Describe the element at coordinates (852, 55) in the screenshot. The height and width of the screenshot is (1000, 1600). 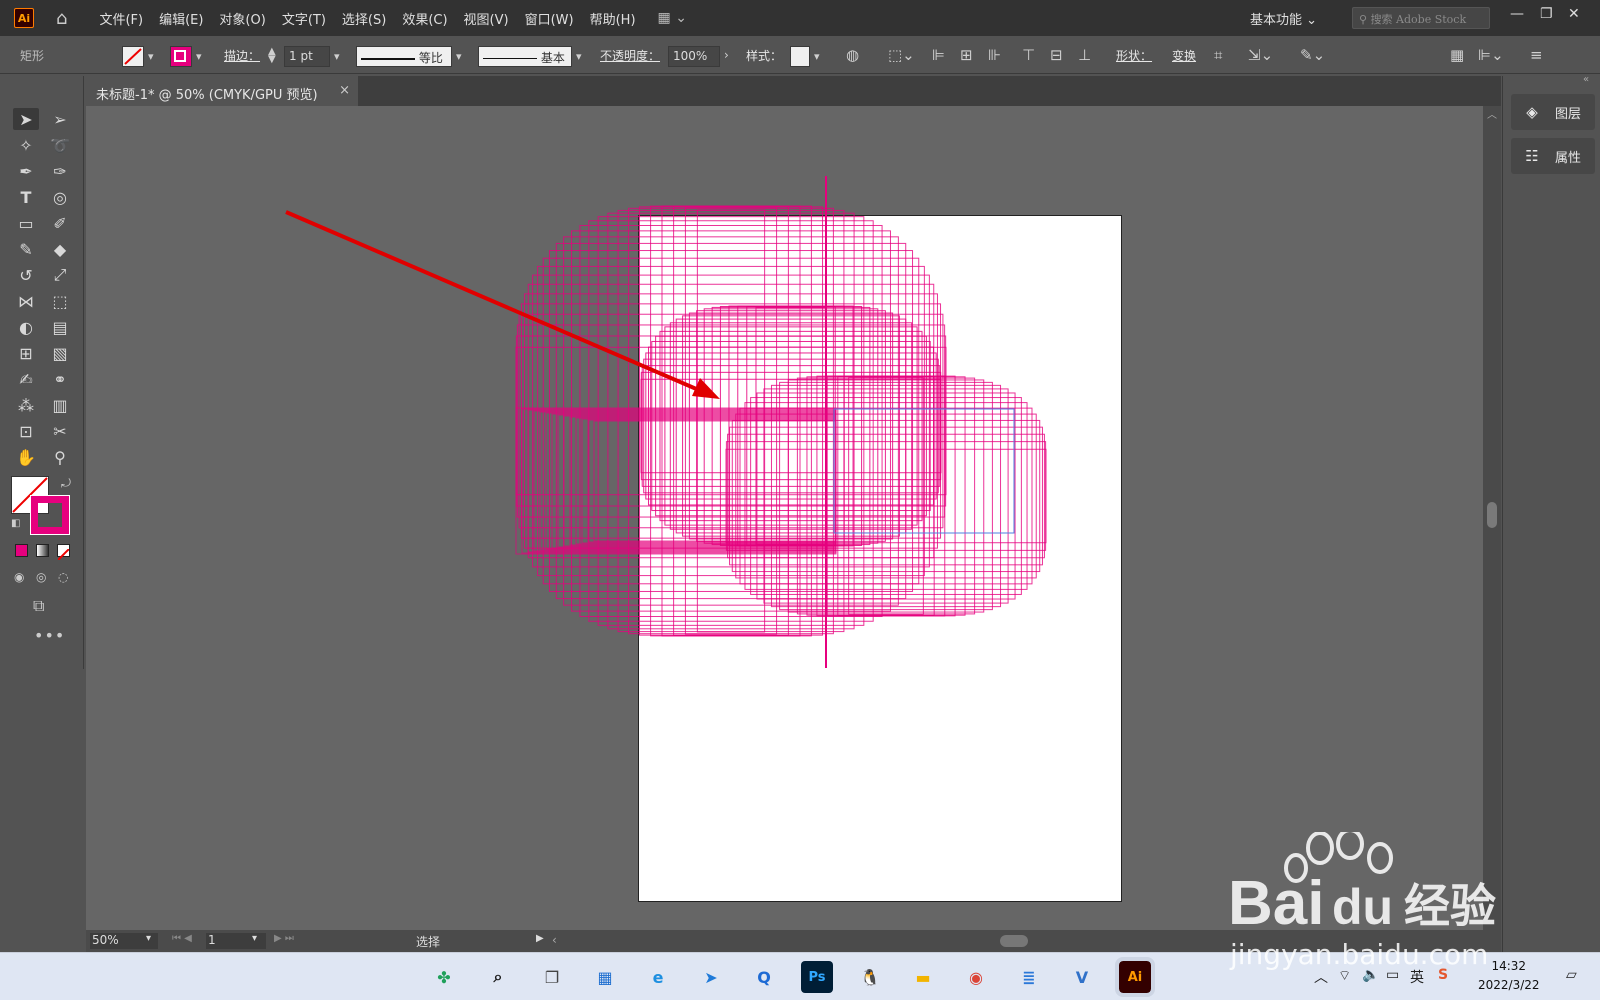
I see `recolor-artwork-icon: ◍` at that location.